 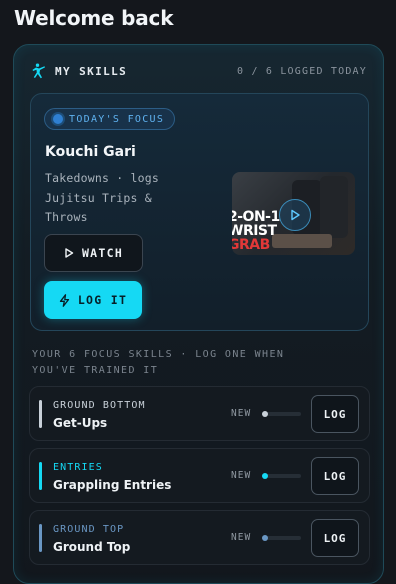 I want to click on watch-label: WATCH, so click(x=102, y=253).